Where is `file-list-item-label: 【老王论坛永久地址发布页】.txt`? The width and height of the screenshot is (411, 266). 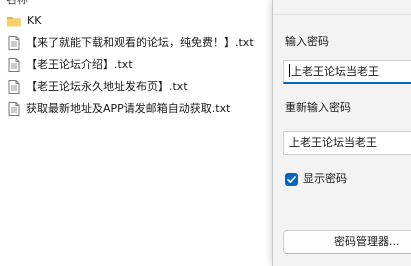 file-list-item-label: 【老王论坛永久地址发布页】.txt is located at coordinates (107, 86).